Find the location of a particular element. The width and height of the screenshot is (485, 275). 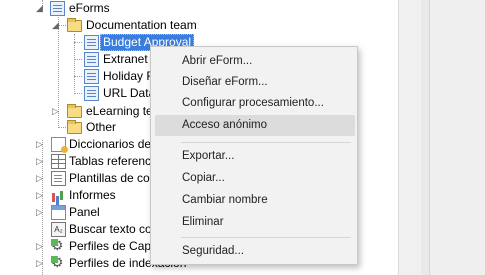

panel-icon is located at coordinates (58, 212).